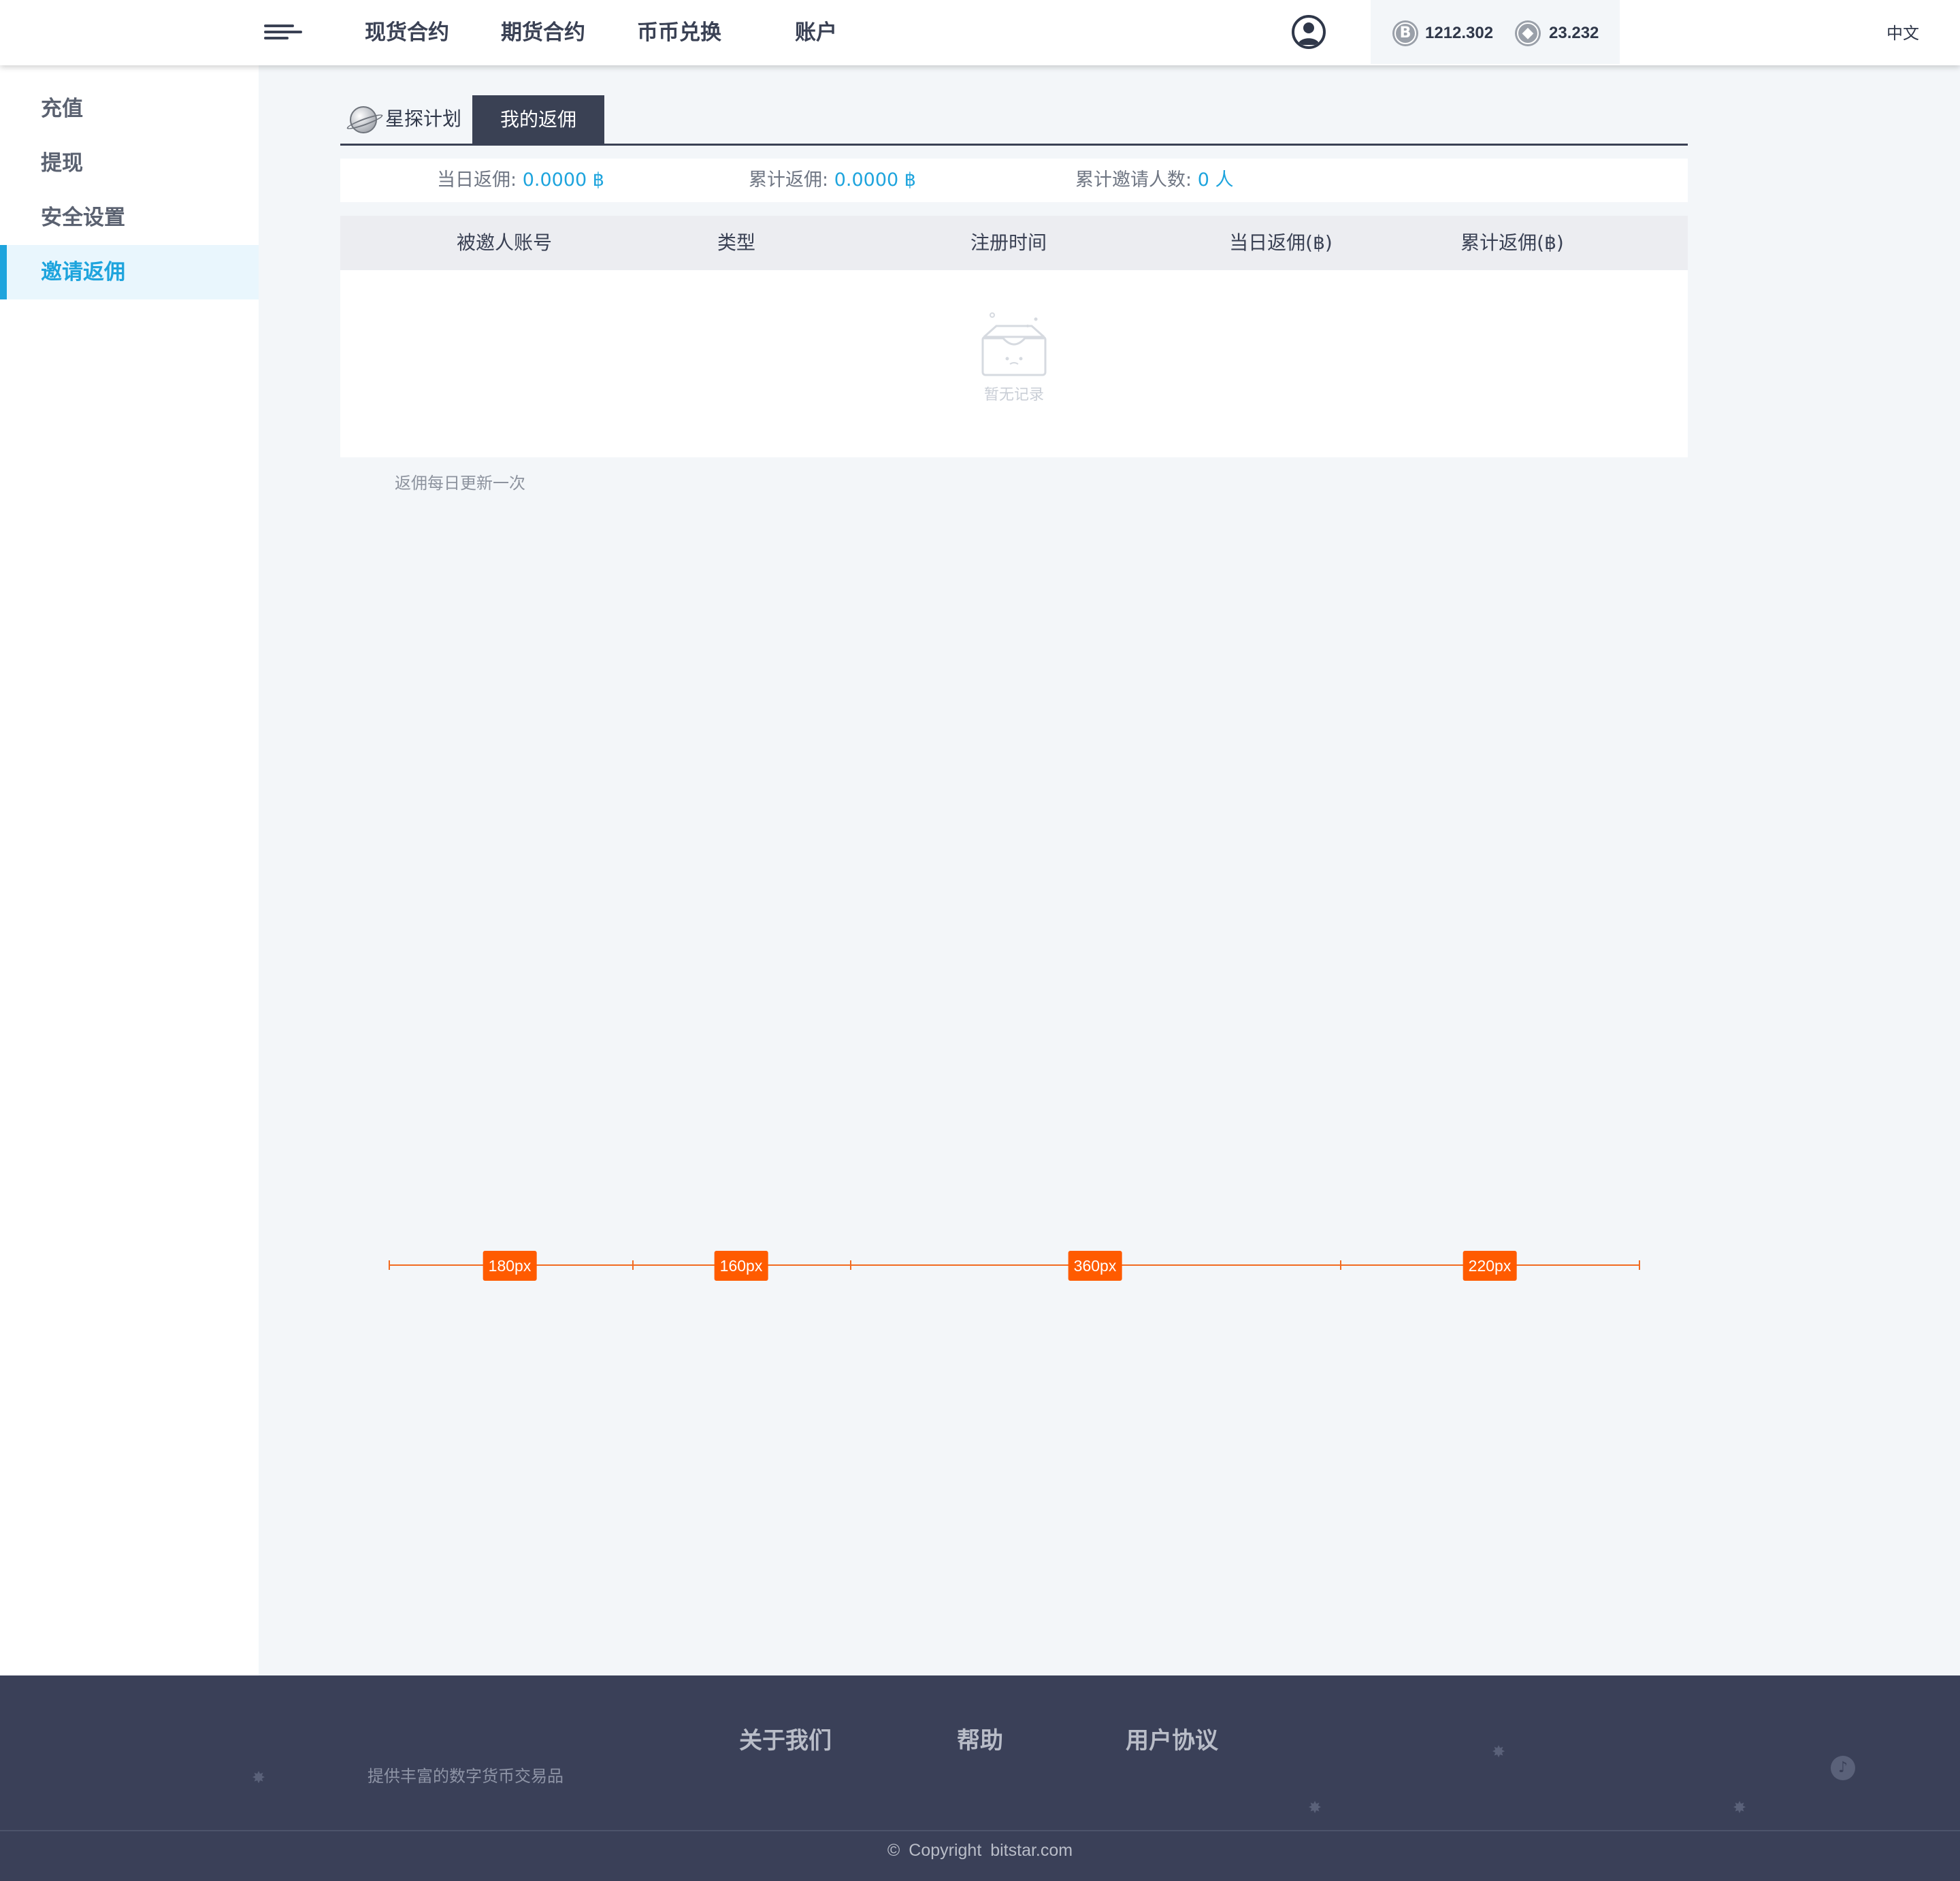  I want to click on tab-star-plan-label: 星探计划, so click(424, 119).